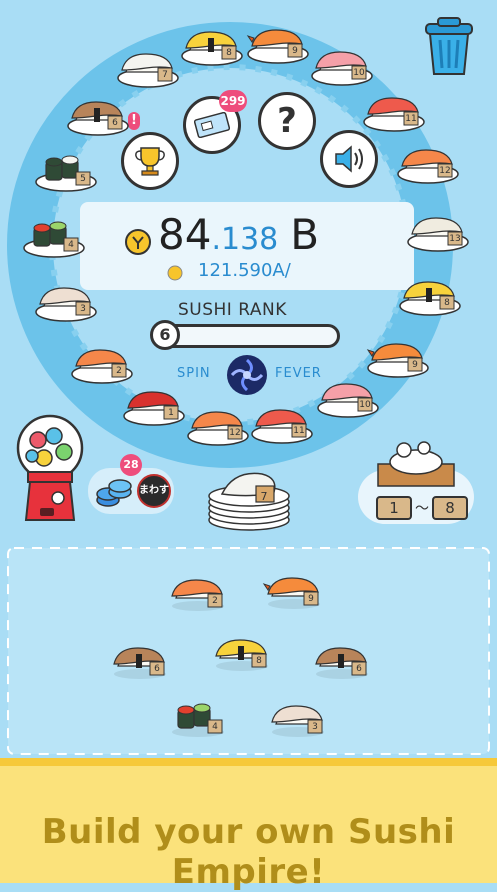 This screenshot has width=497, height=892. What do you see at coordinates (449, 46) in the screenshot?
I see `trash-can-icon` at bounding box center [449, 46].